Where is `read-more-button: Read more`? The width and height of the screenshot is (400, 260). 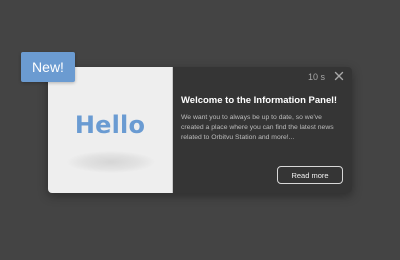 read-more-button: Read more is located at coordinates (310, 175).